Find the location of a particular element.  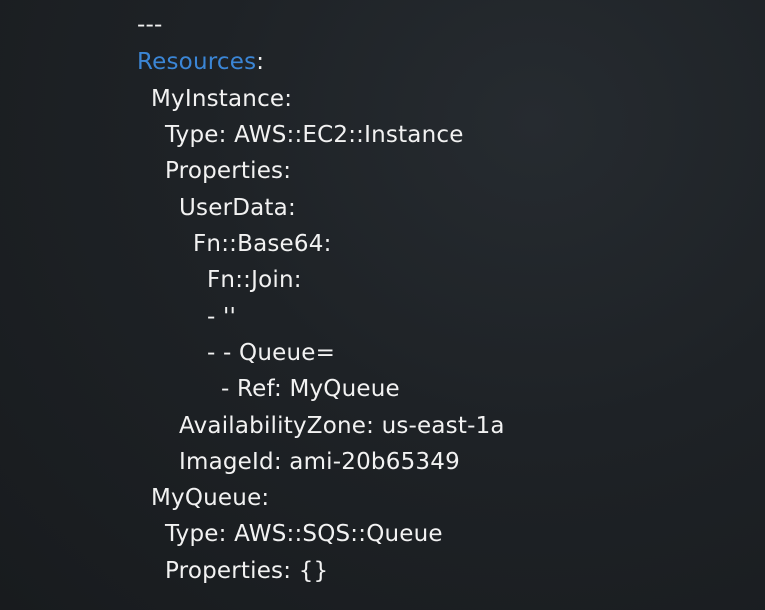

code-line-image-id: ImageId: ami-20b65349 is located at coordinates (319, 462).